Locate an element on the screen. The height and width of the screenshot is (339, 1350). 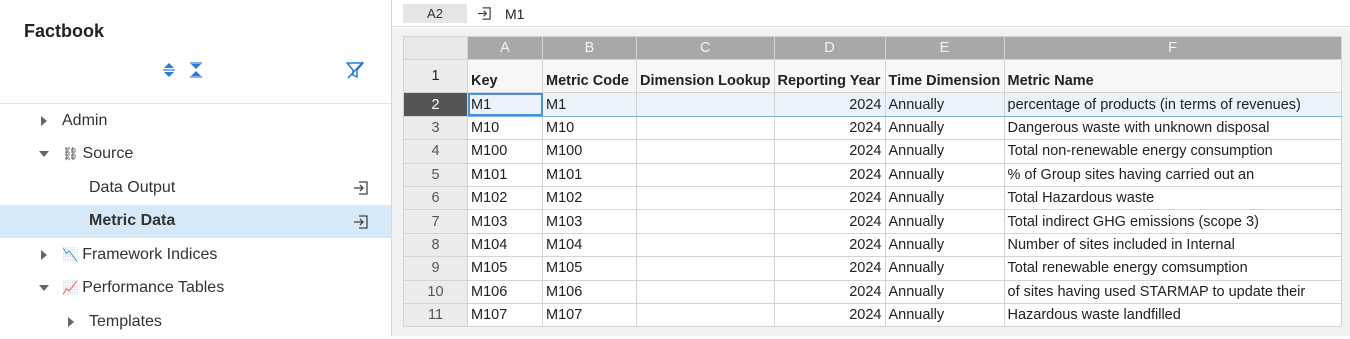
tree-item-metric-data: Metric Data is located at coordinates (195, 221).